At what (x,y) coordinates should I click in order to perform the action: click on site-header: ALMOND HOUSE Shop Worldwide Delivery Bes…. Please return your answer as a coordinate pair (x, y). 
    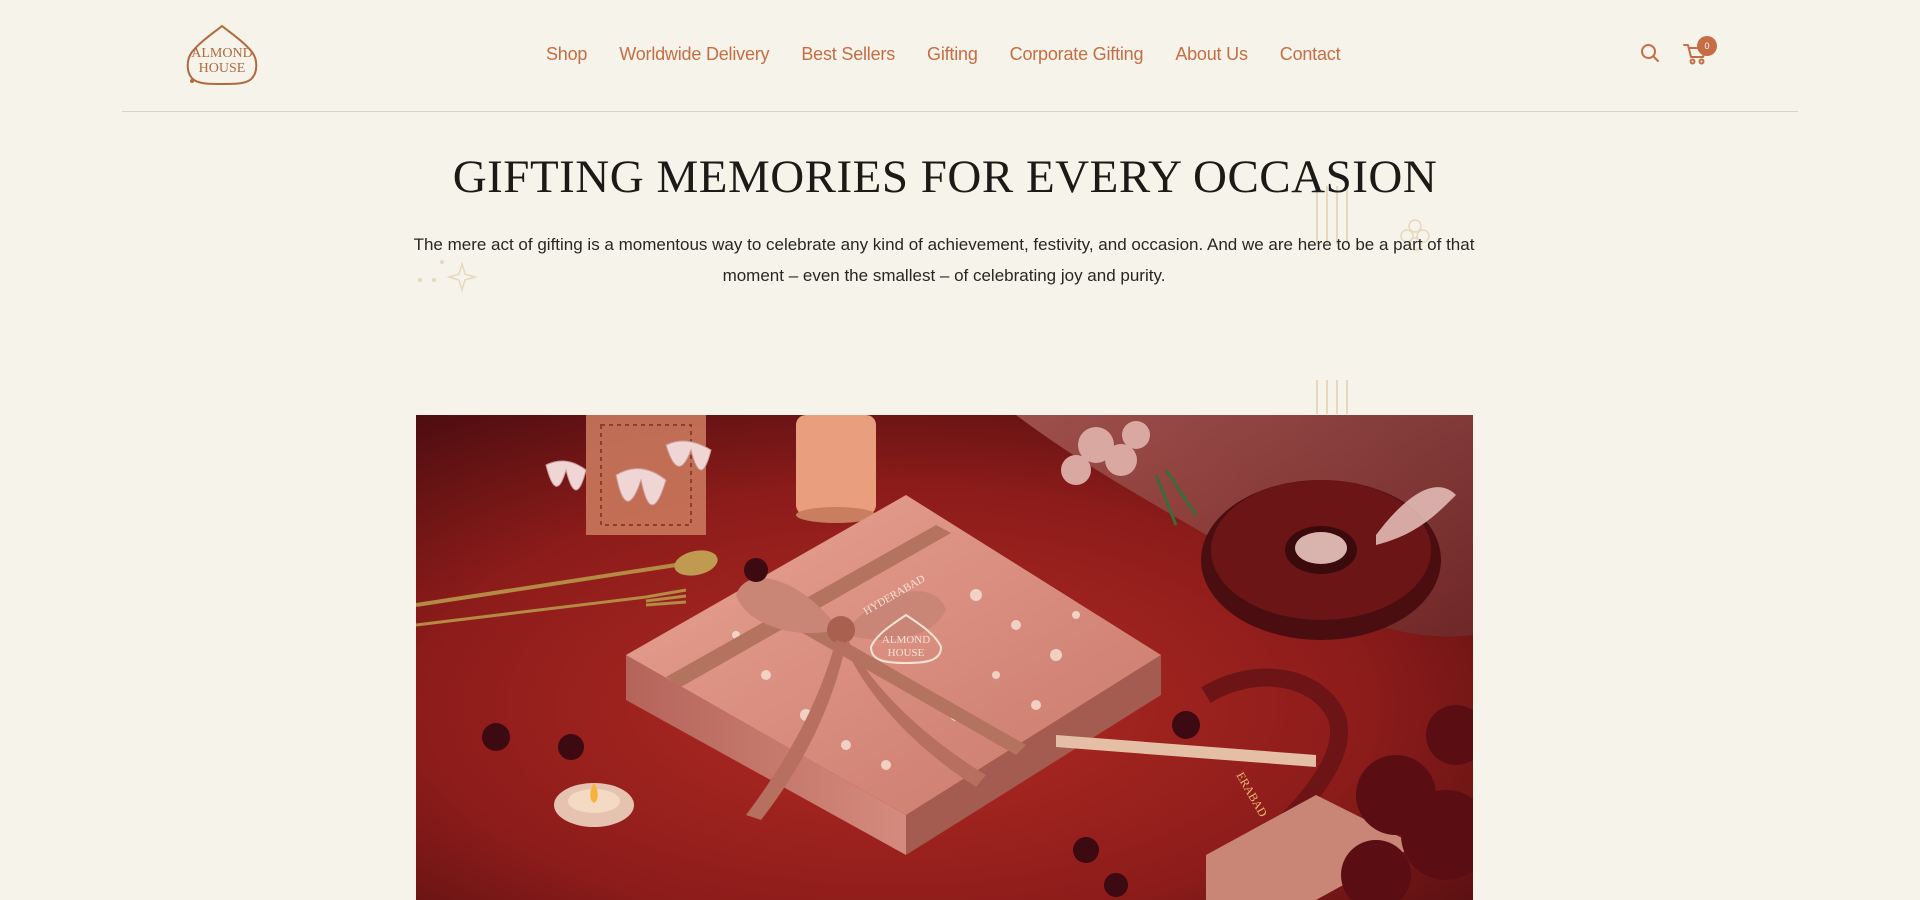
    Looking at the image, I should click on (960, 56).